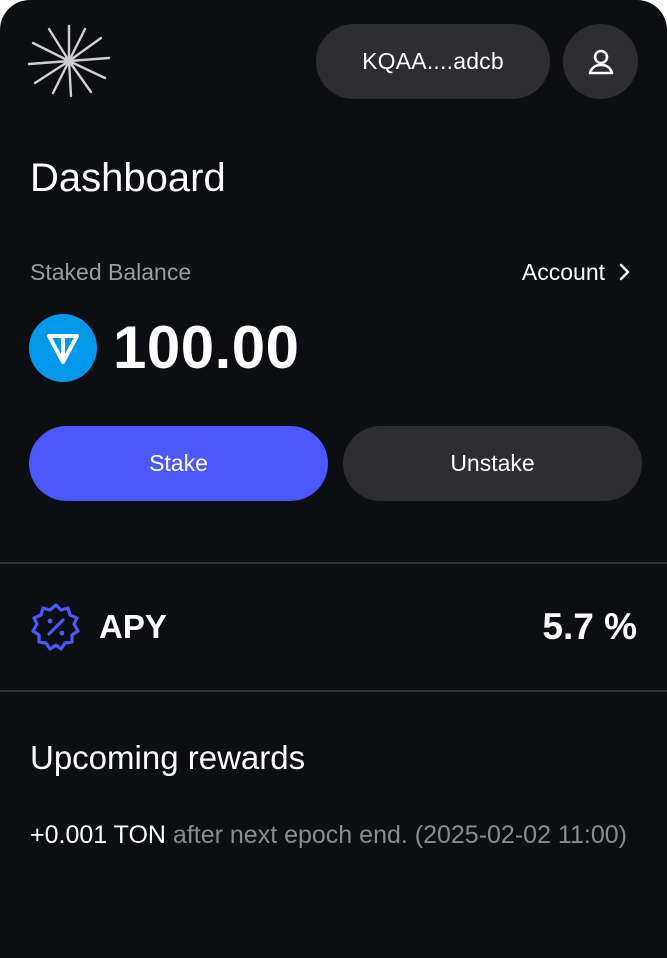 The width and height of the screenshot is (667, 958). What do you see at coordinates (55, 627) in the screenshot?
I see `percent-badge-icon` at bounding box center [55, 627].